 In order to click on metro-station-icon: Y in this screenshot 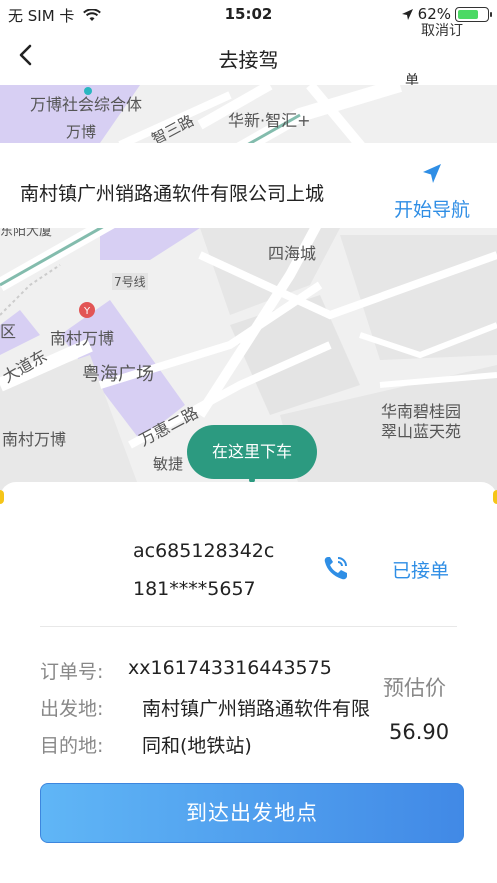, I will do `click(87, 310)`.